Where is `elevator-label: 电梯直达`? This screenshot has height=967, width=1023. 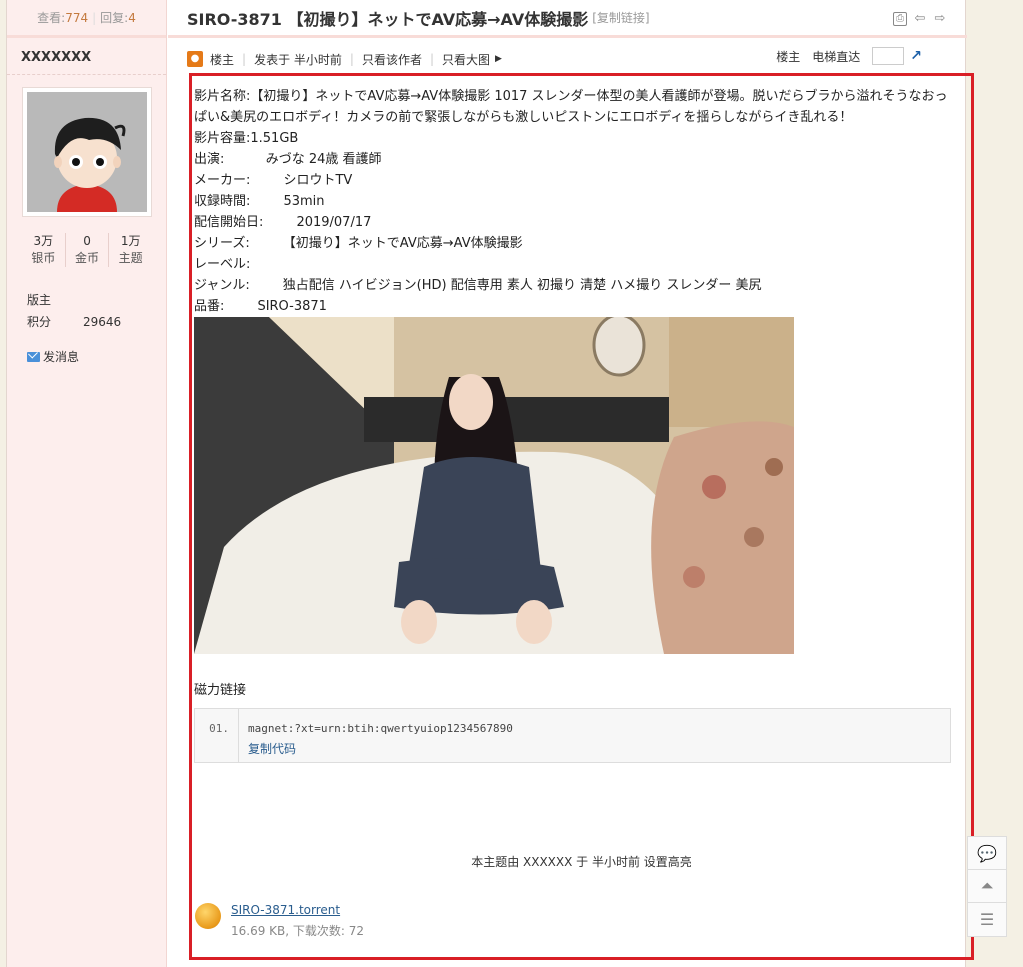
elevator-label: 电梯直达 is located at coordinates (836, 56).